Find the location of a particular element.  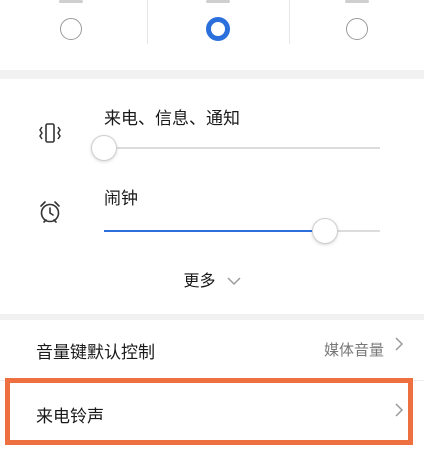

vibrate-icon is located at coordinates (50, 133).